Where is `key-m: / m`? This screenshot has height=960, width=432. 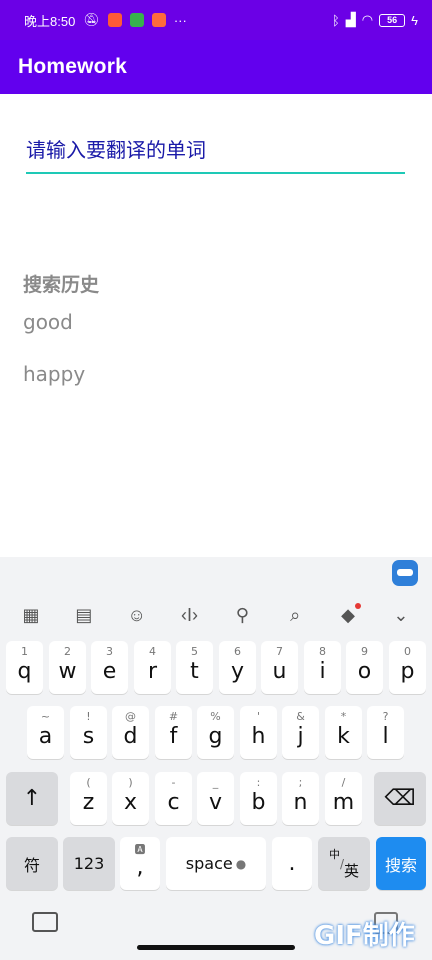 key-m: / m is located at coordinates (343, 798).